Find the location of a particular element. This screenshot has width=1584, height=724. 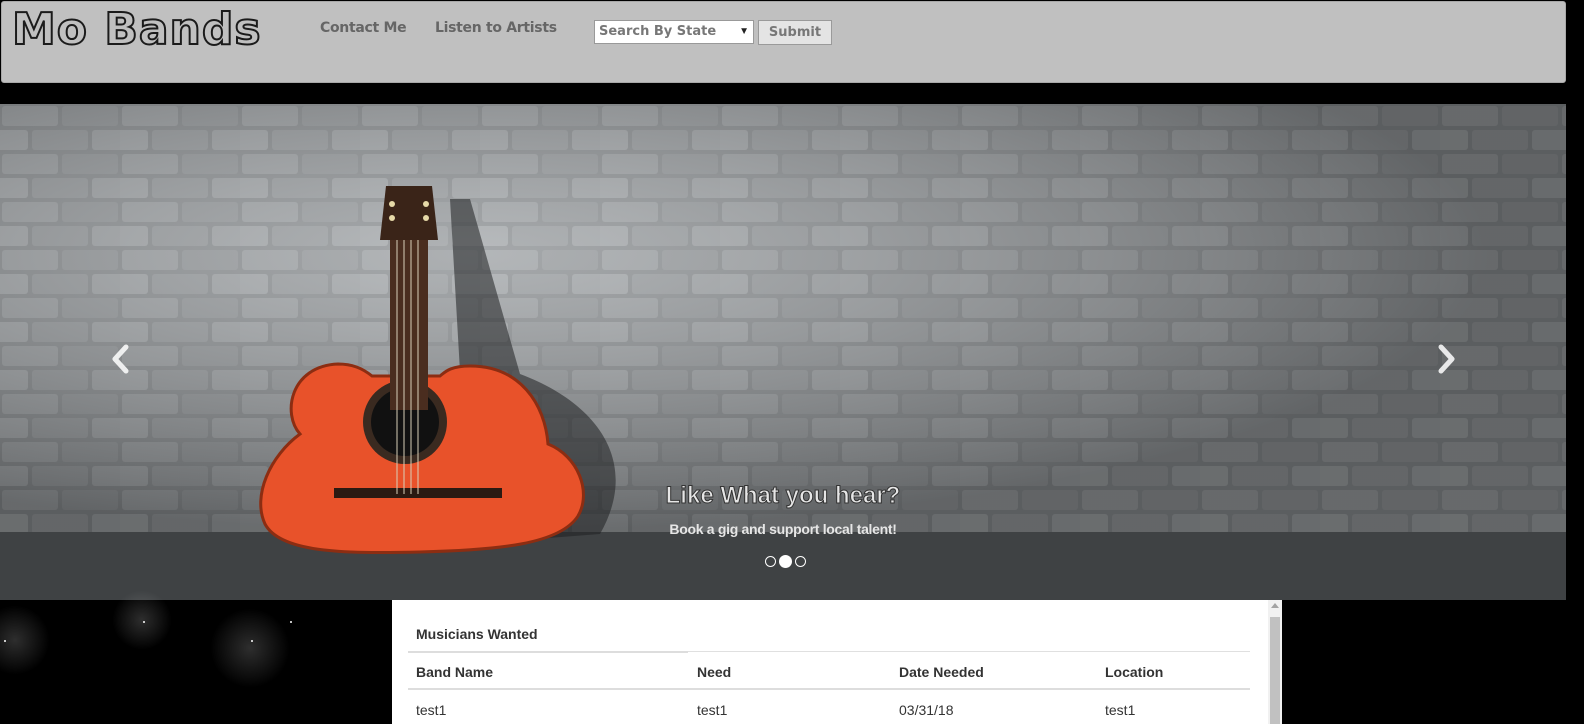

brand-logo: Mo Bands is located at coordinates (136, 29).